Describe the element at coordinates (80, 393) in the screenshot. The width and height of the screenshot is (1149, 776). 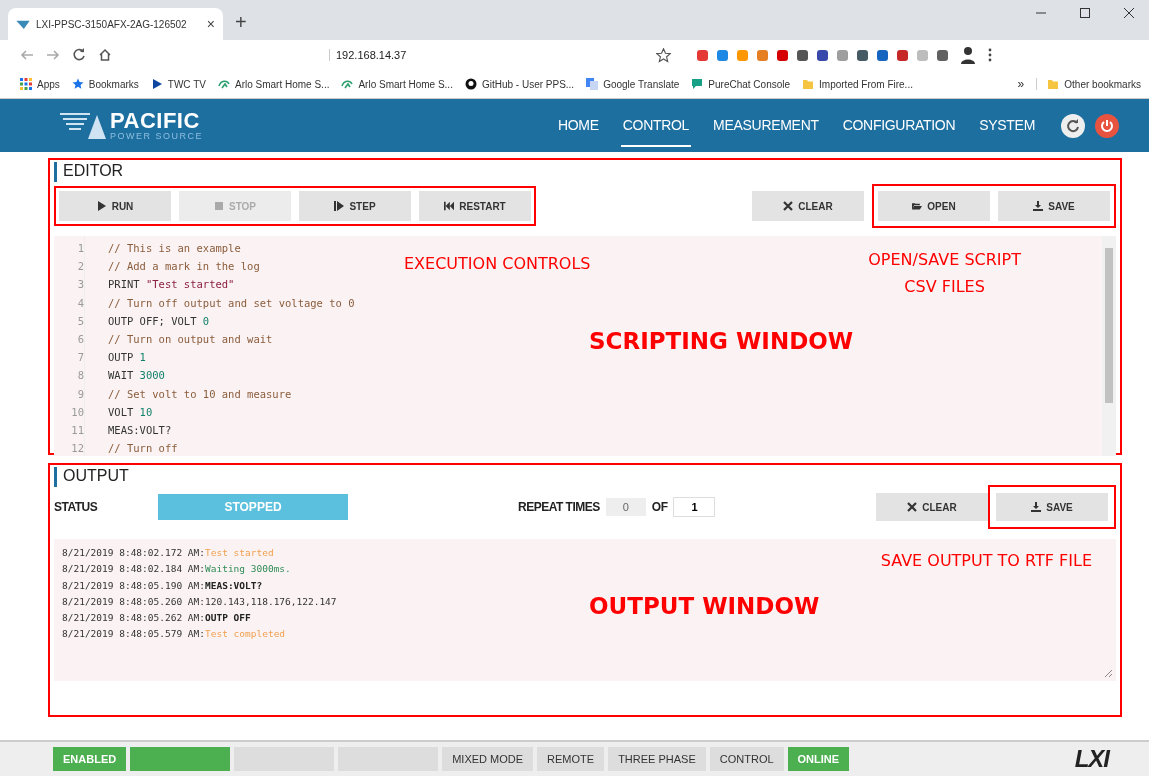
I see `line-number: 9` at that location.